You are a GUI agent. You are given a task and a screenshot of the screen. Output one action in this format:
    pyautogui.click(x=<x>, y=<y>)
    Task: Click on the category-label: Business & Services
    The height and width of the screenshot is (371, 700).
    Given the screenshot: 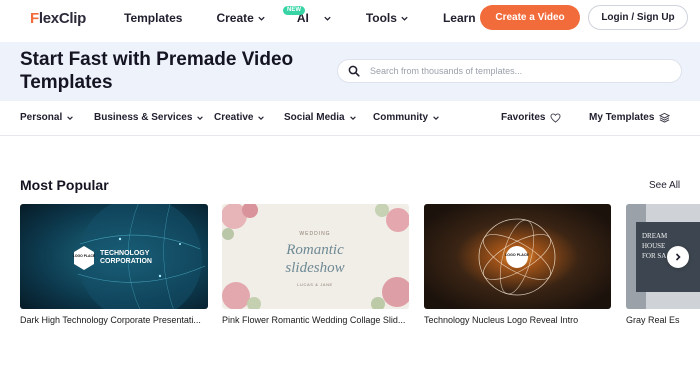 What is the action you would take?
    pyautogui.click(x=143, y=117)
    